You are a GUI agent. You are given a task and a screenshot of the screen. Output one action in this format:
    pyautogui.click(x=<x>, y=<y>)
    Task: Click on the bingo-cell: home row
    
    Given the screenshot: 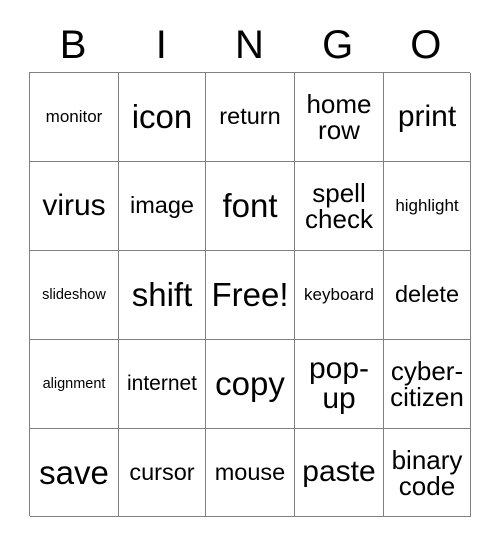 What is the action you would take?
    pyautogui.click(x=339, y=117)
    